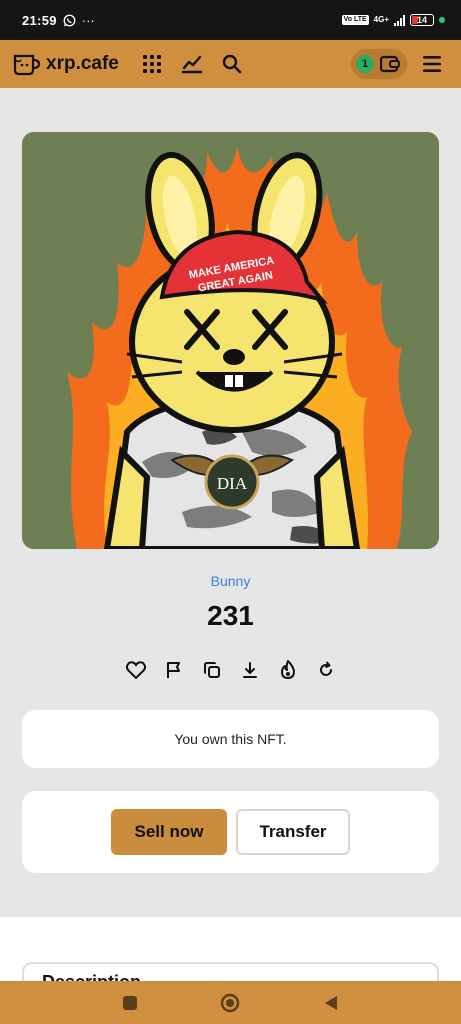  I want to click on copy-button, so click(212, 670).